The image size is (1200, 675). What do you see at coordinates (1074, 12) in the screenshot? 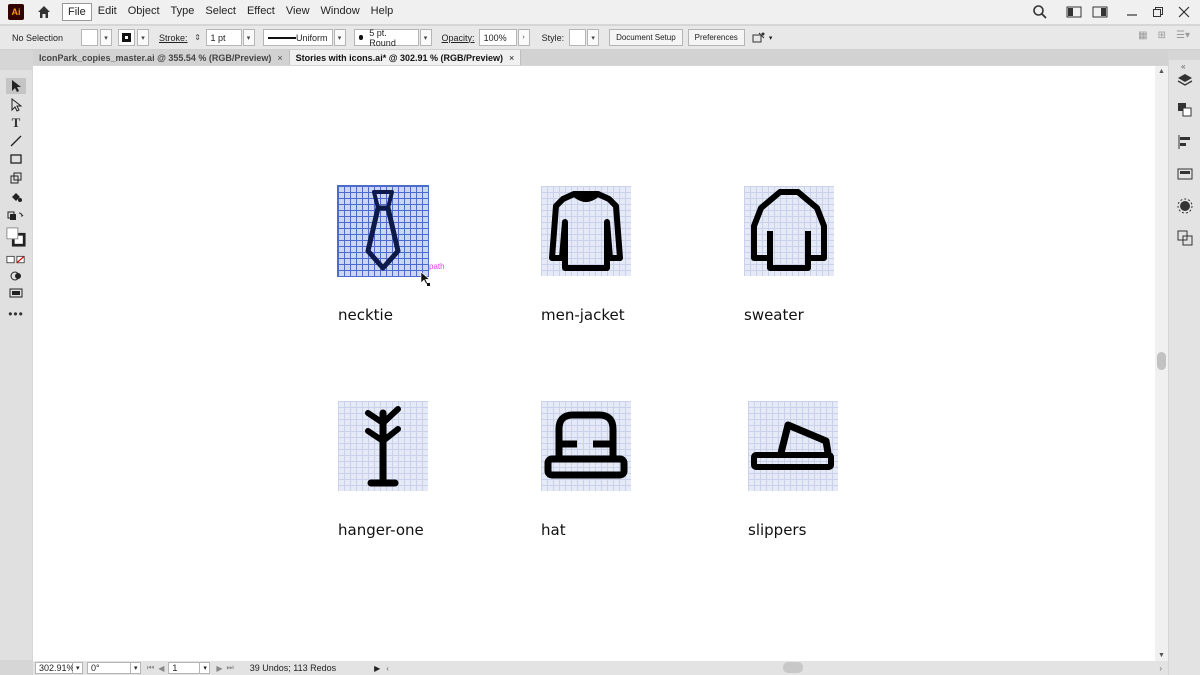
I see `arrange-documents-icon` at bounding box center [1074, 12].